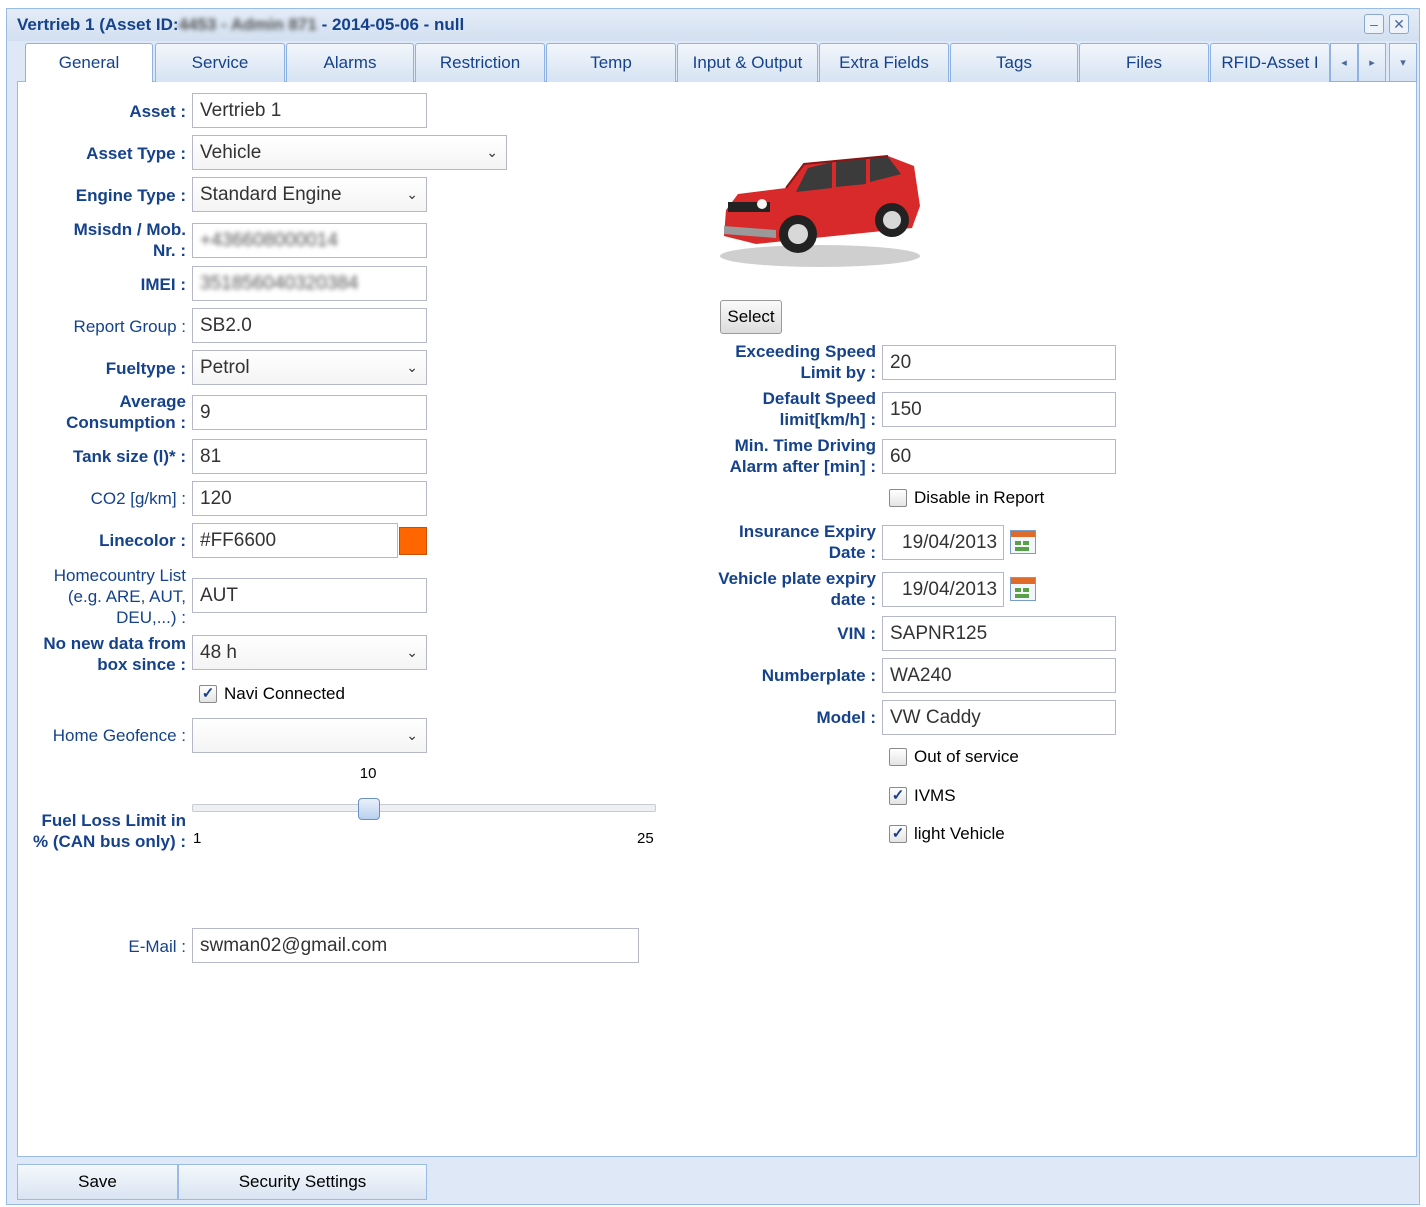  What do you see at coordinates (220, 62) in the screenshot?
I see `tab-service: Service` at bounding box center [220, 62].